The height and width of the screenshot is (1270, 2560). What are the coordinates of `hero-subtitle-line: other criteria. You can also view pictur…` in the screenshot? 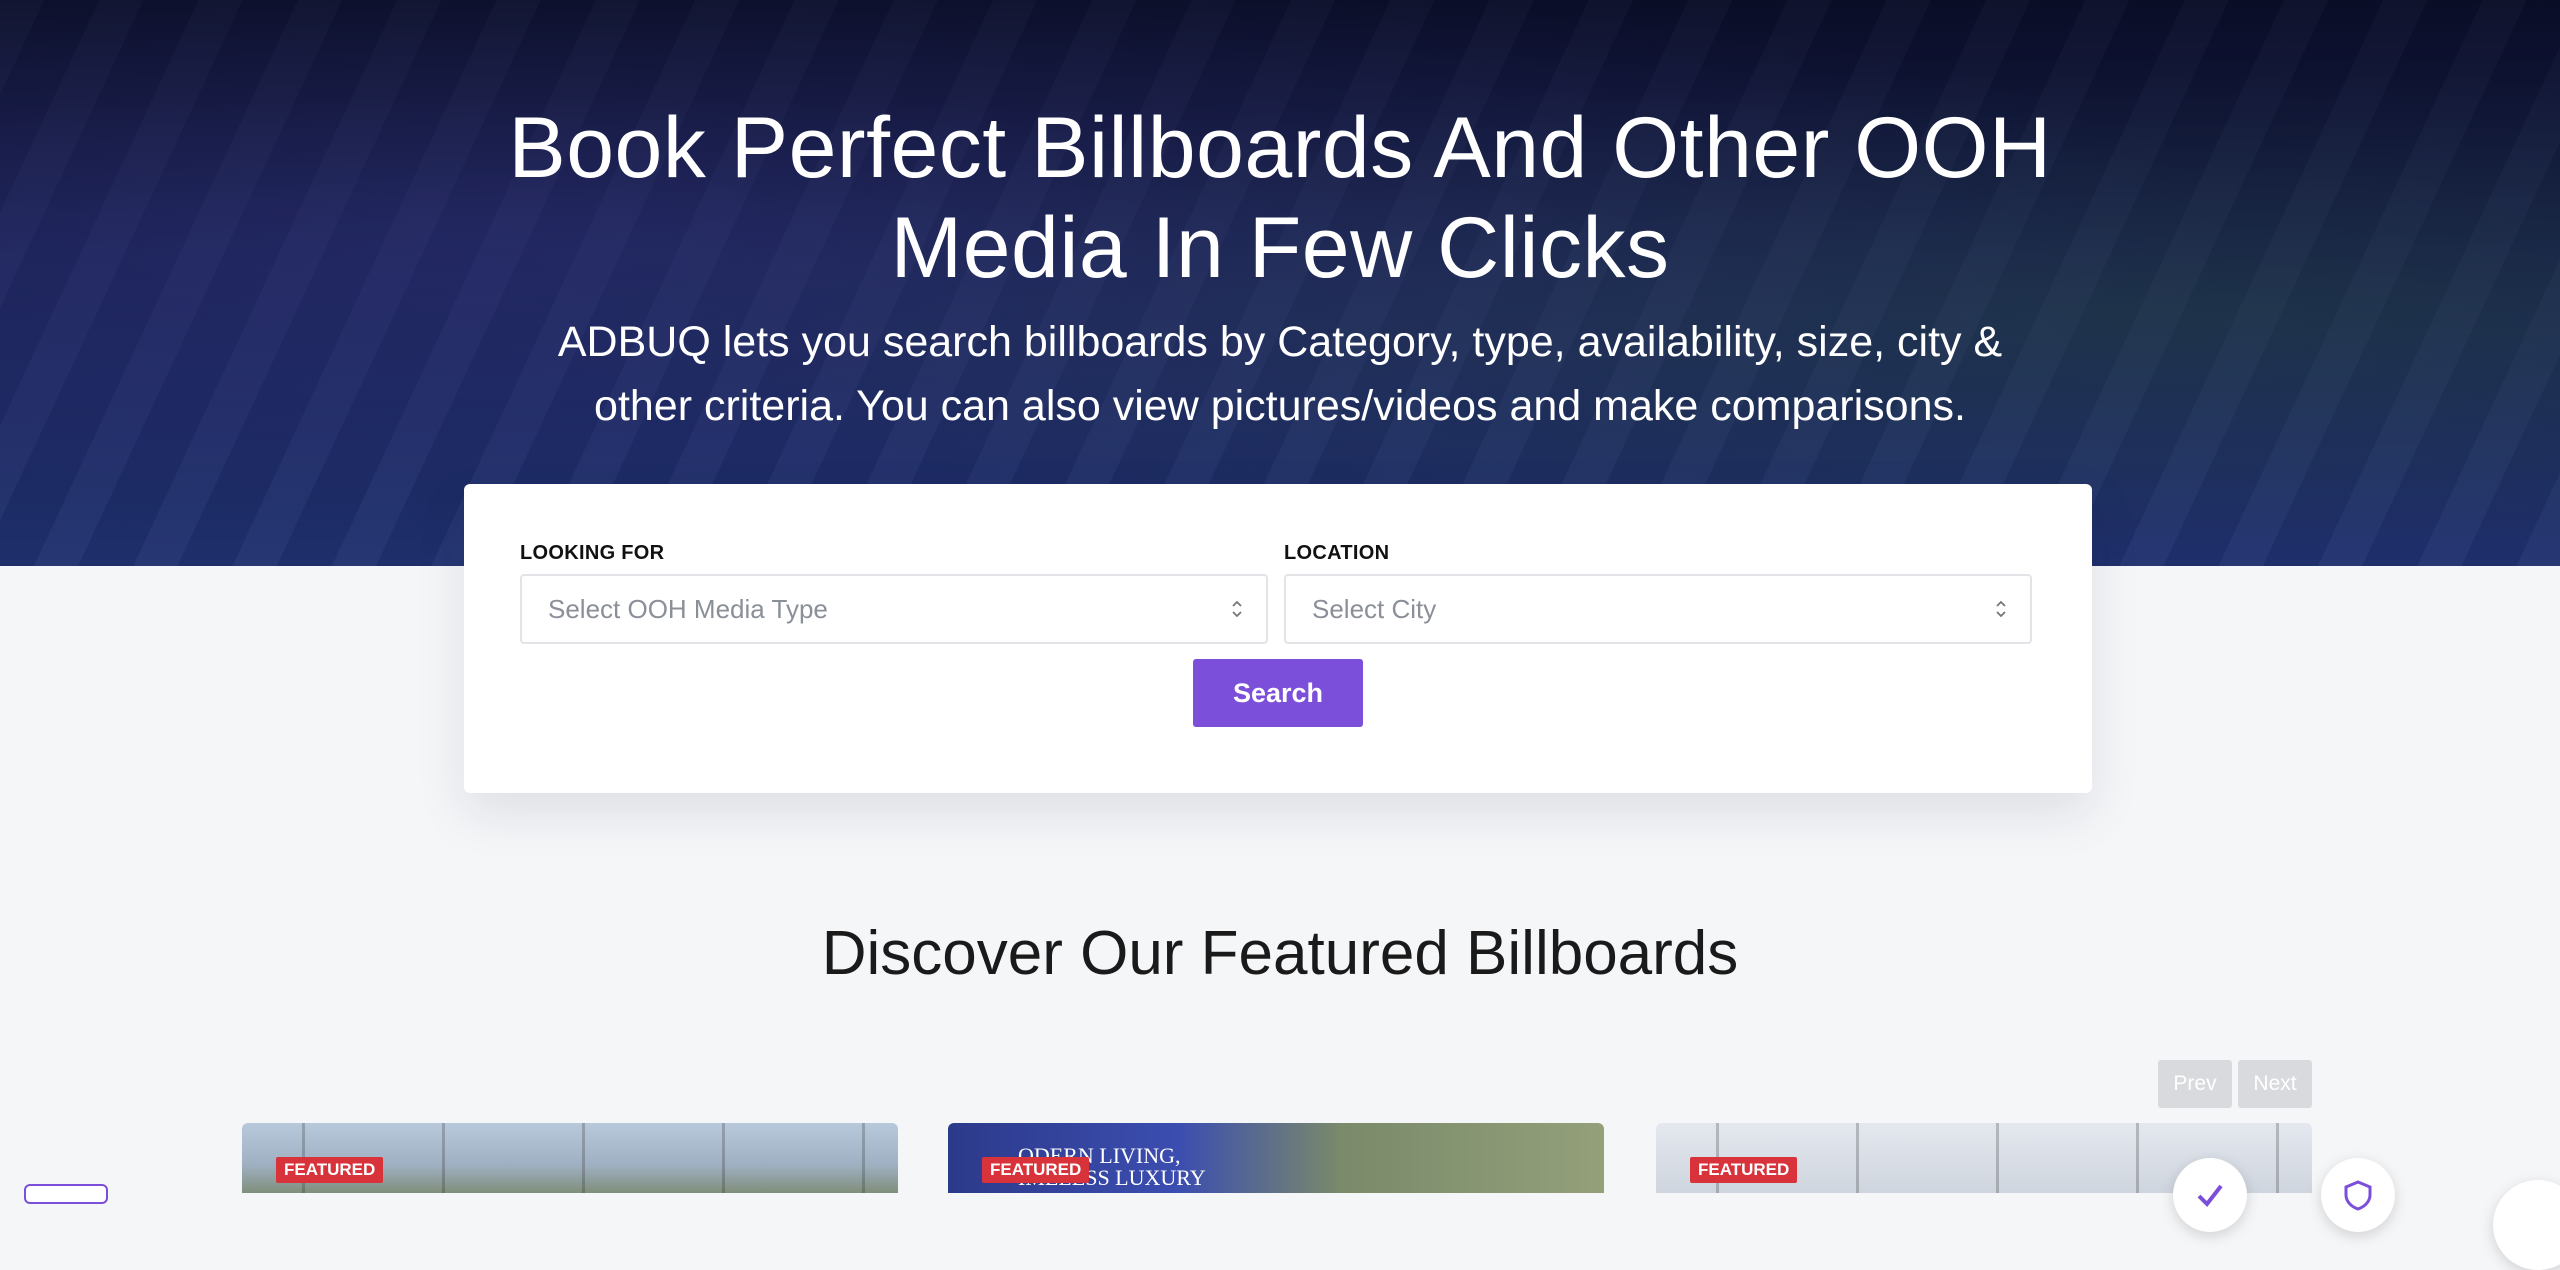 It's located at (1280, 406).